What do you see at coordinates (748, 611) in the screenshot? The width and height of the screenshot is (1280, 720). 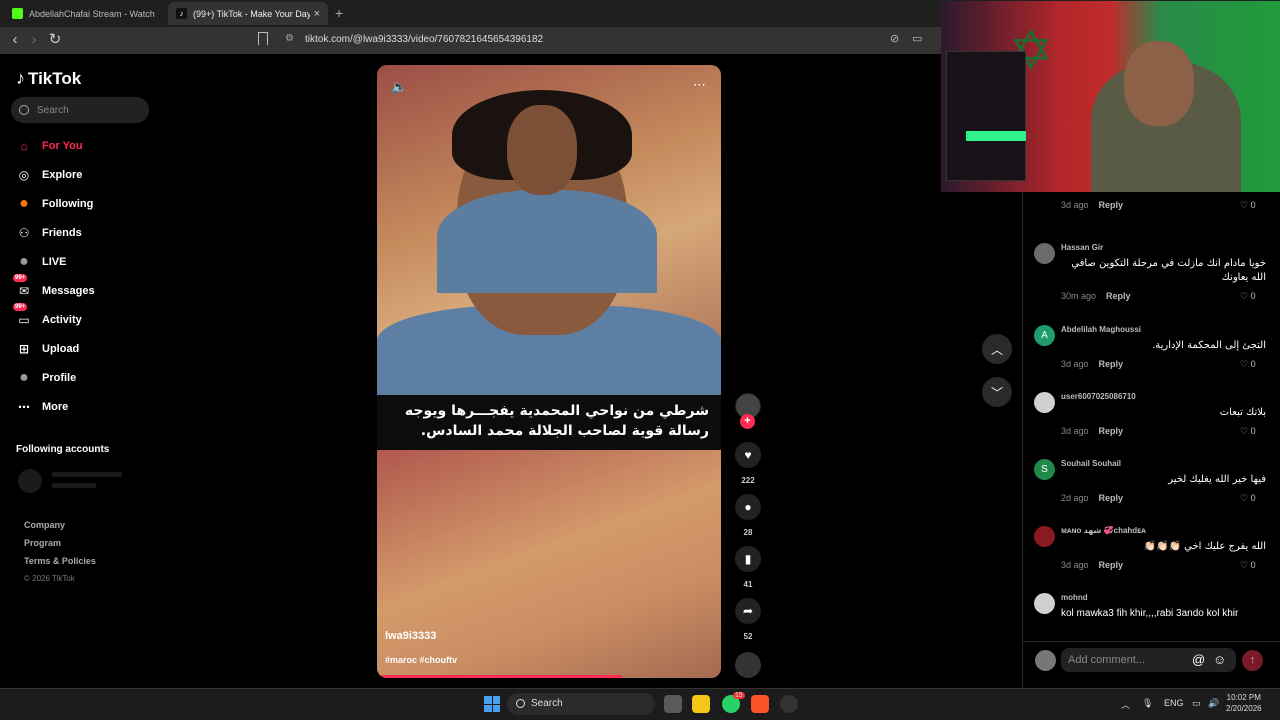 I see `share-button: ➦` at bounding box center [748, 611].